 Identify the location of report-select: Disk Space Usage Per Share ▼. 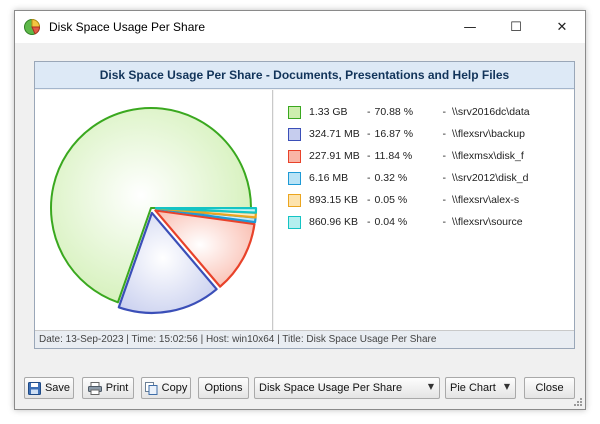
(347, 388).